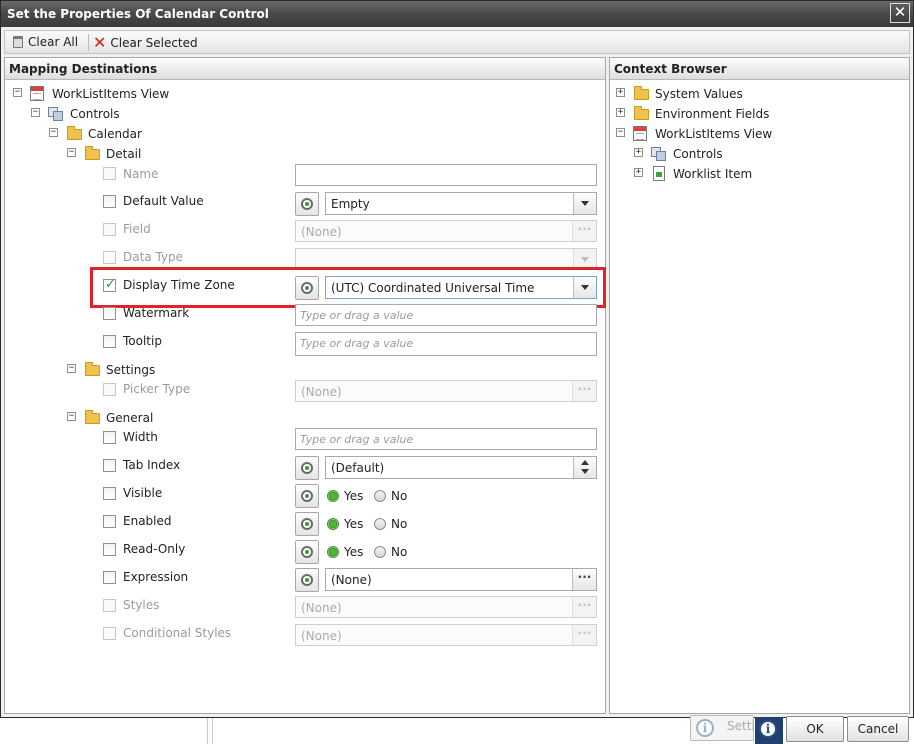  I want to click on collapse-toggle-detail: −, so click(71, 152).